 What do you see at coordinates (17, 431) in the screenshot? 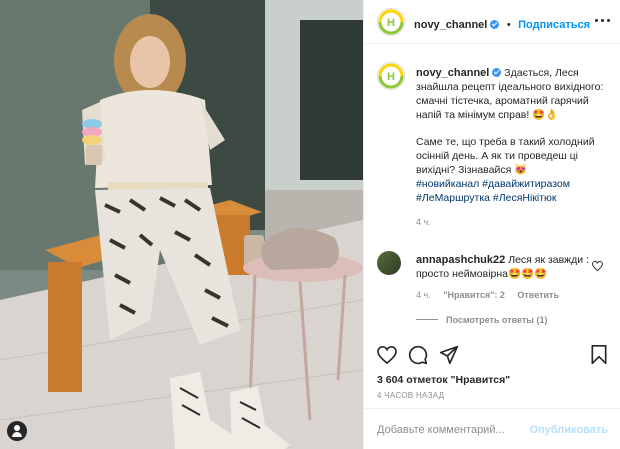
I see `tagged-user-icon` at bounding box center [17, 431].